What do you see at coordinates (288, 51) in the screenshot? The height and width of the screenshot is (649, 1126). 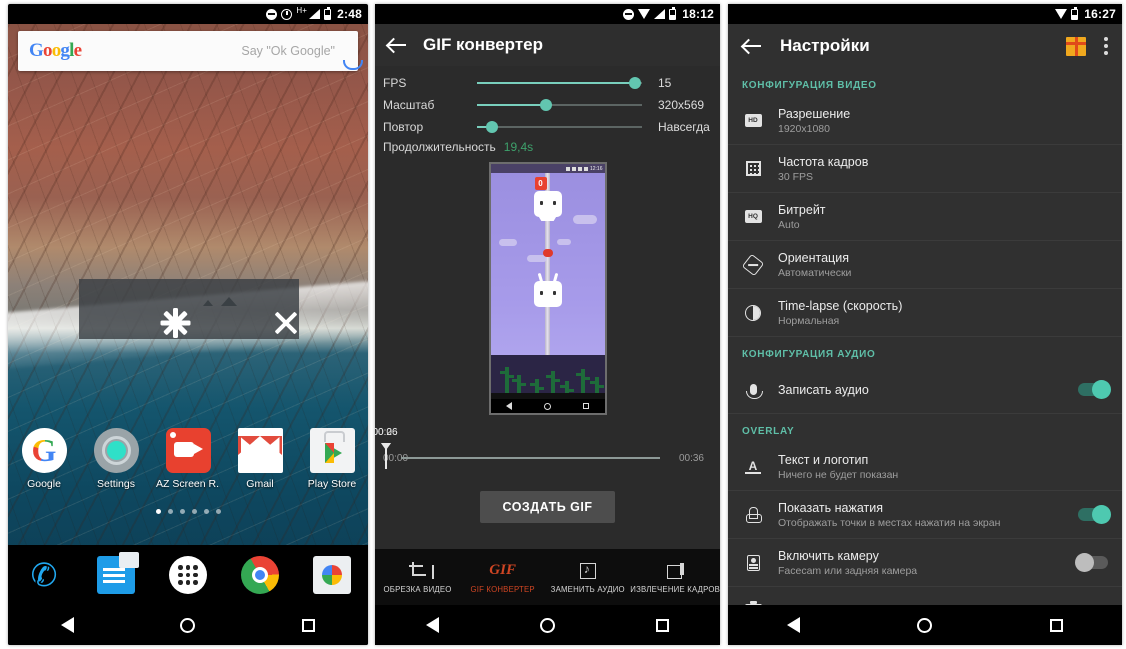 I see `search-hint: Say "Ok Google"` at bounding box center [288, 51].